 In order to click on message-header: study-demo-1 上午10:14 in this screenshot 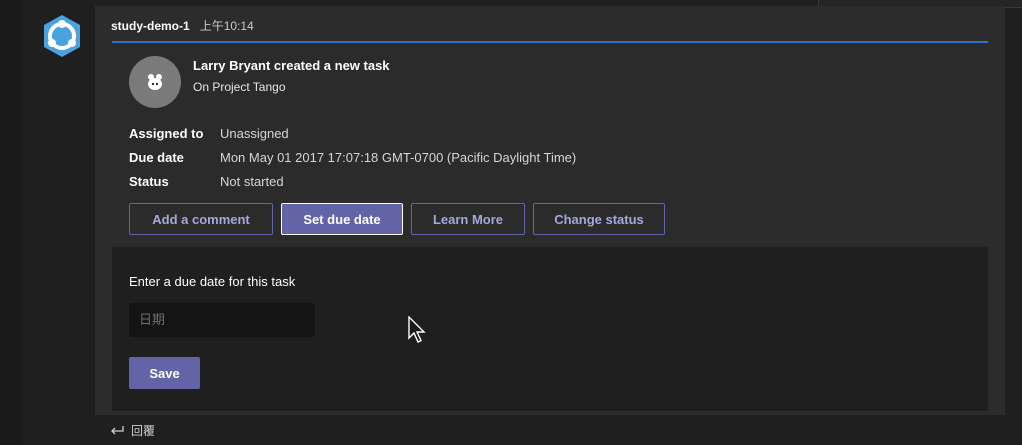, I will do `click(182, 25)`.